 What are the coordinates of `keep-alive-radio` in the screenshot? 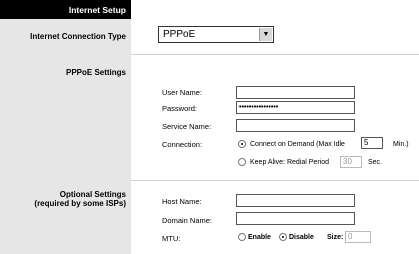 It's located at (242, 162).